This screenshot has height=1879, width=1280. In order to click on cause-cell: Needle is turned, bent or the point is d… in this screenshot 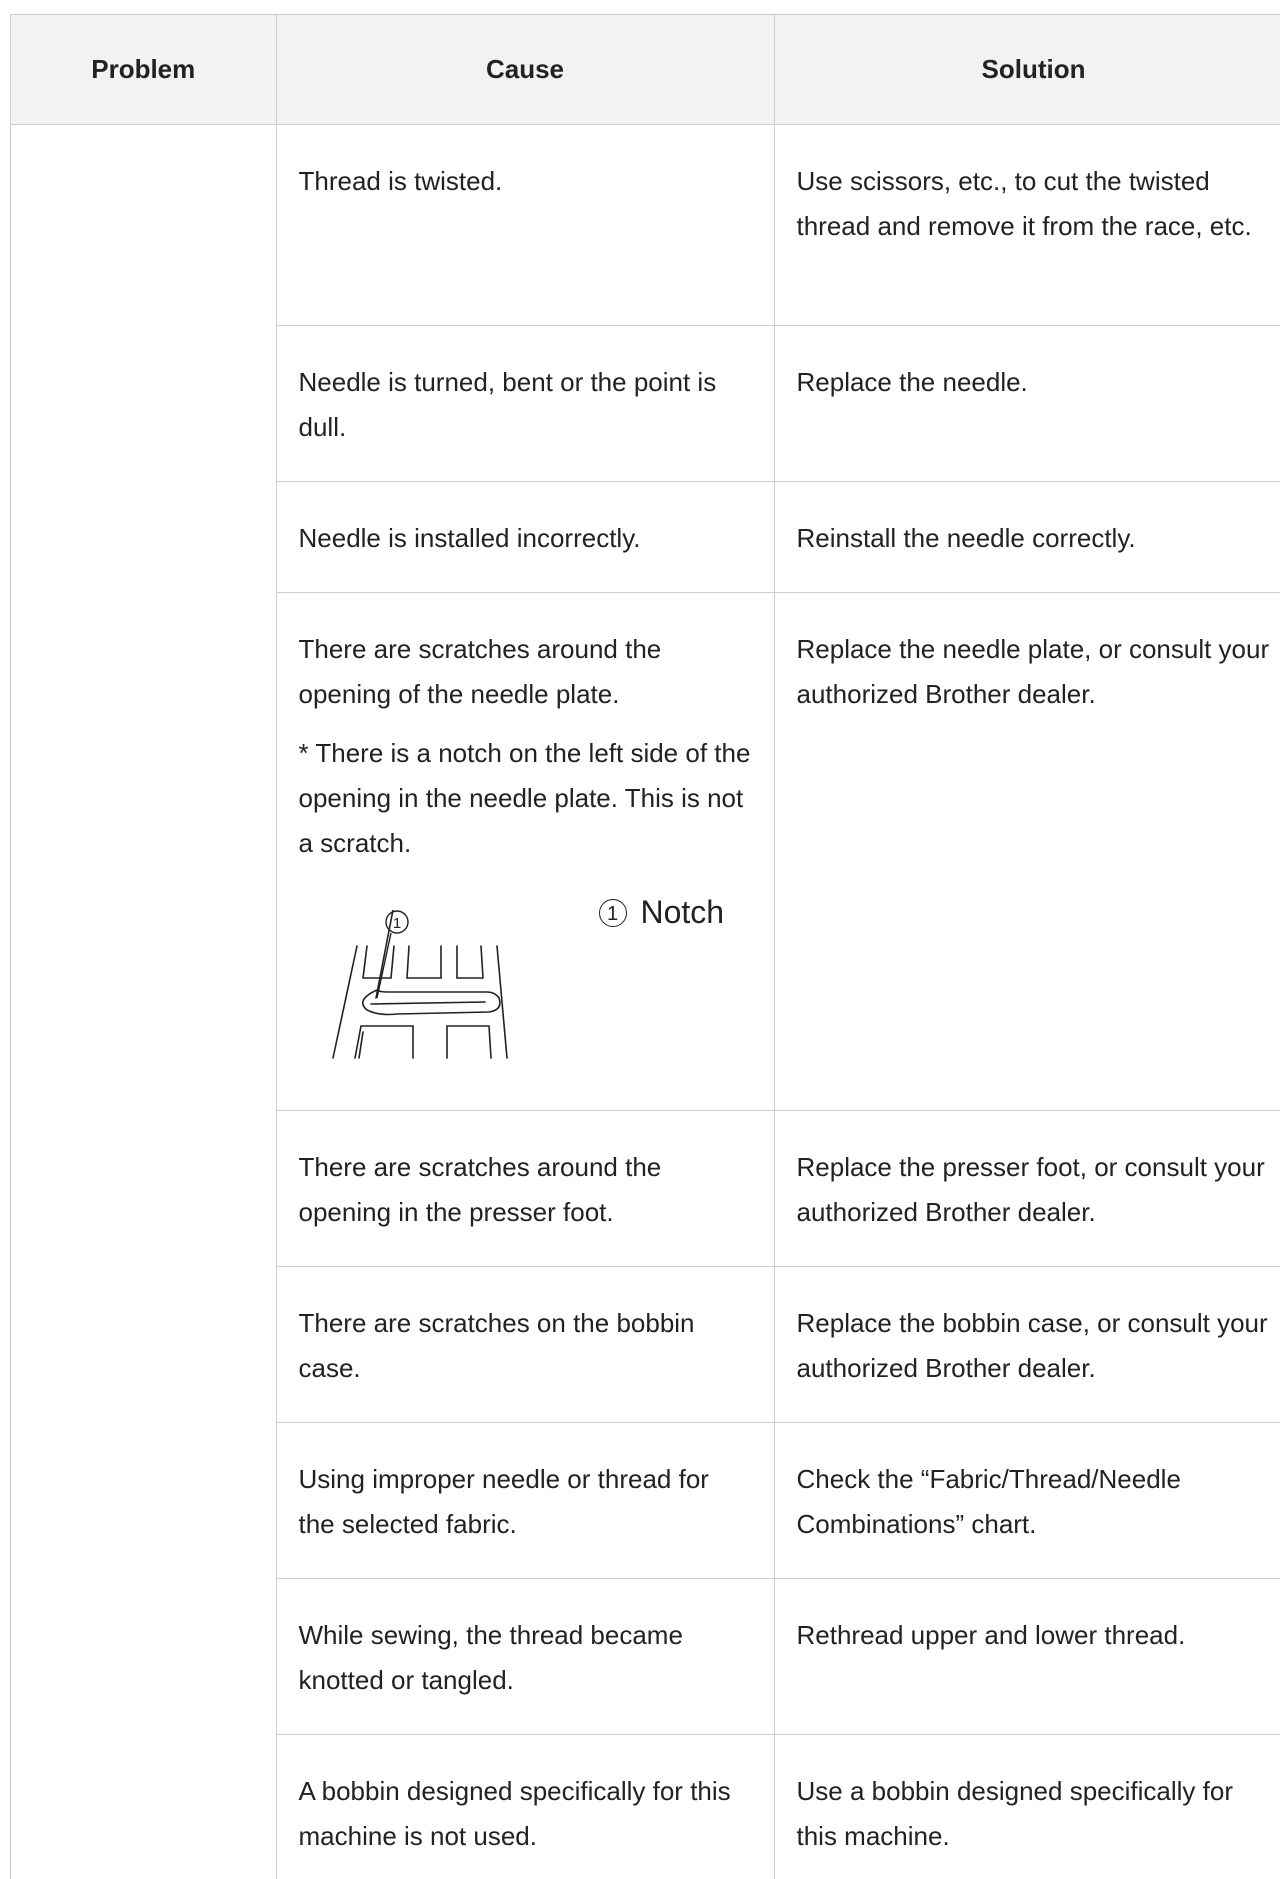, I will do `click(525, 403)`.